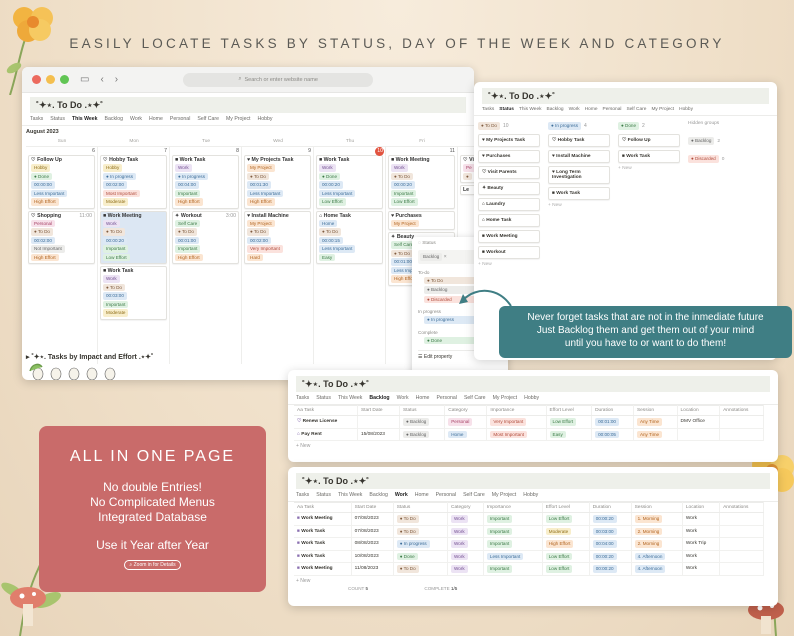  What do you see at coordinates (372, 556) in the screenshot?
I see `start-date-cell: 10/08/2023` at bounding box center [372, 556].